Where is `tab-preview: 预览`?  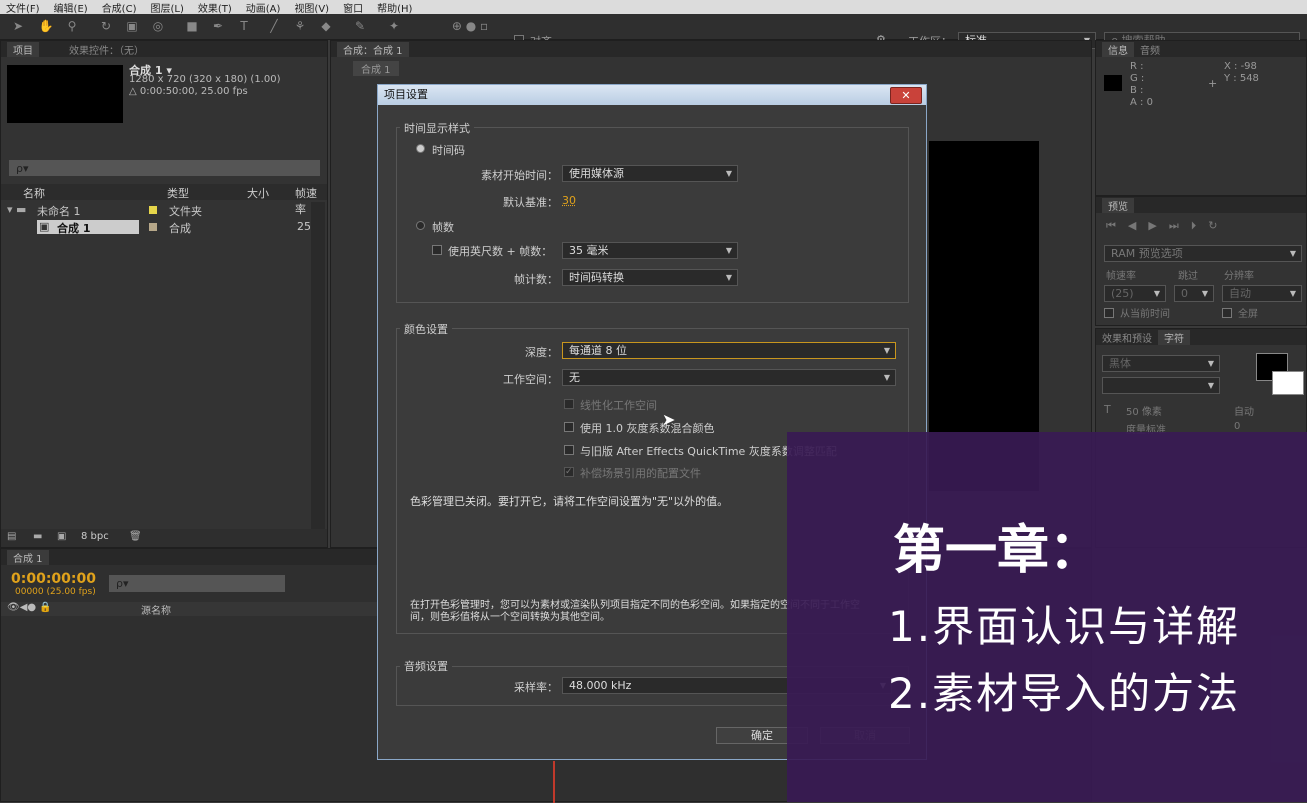
tab-preview: 预览 is located at coordinates (1118, 205).